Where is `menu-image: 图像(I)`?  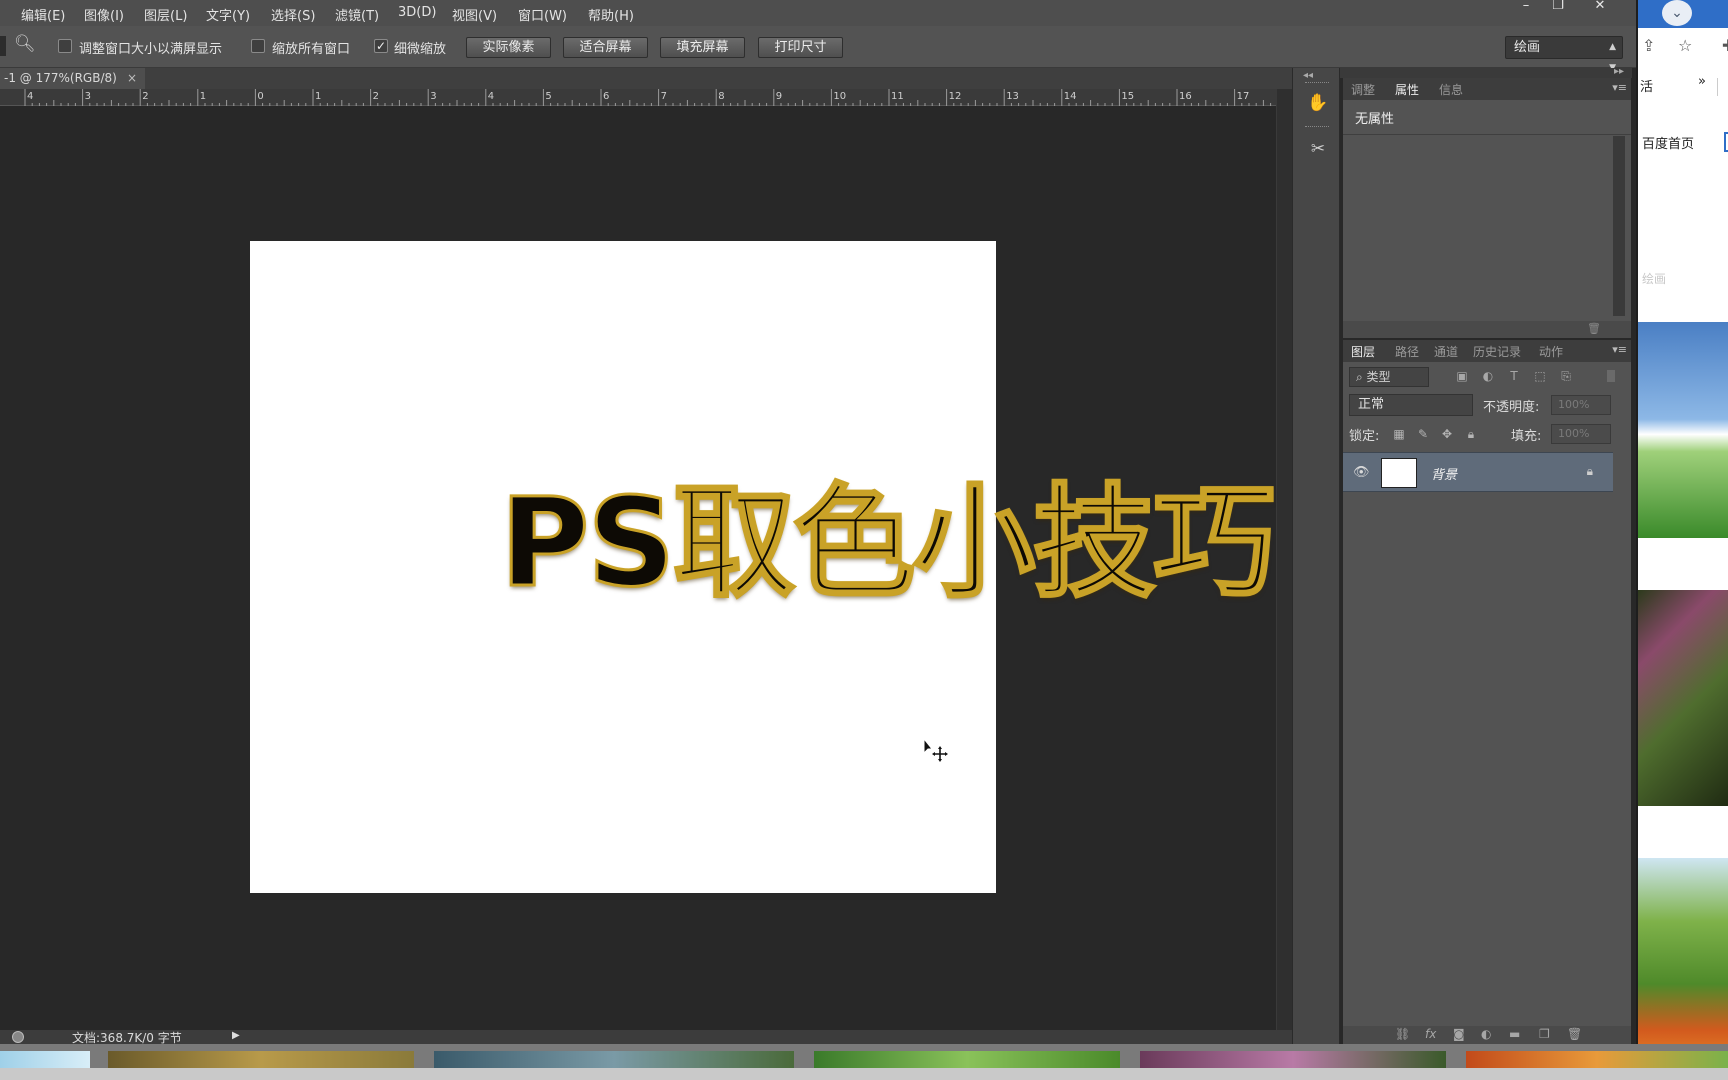
menu-image: 图像(I) is located at coordinates (104, 14).